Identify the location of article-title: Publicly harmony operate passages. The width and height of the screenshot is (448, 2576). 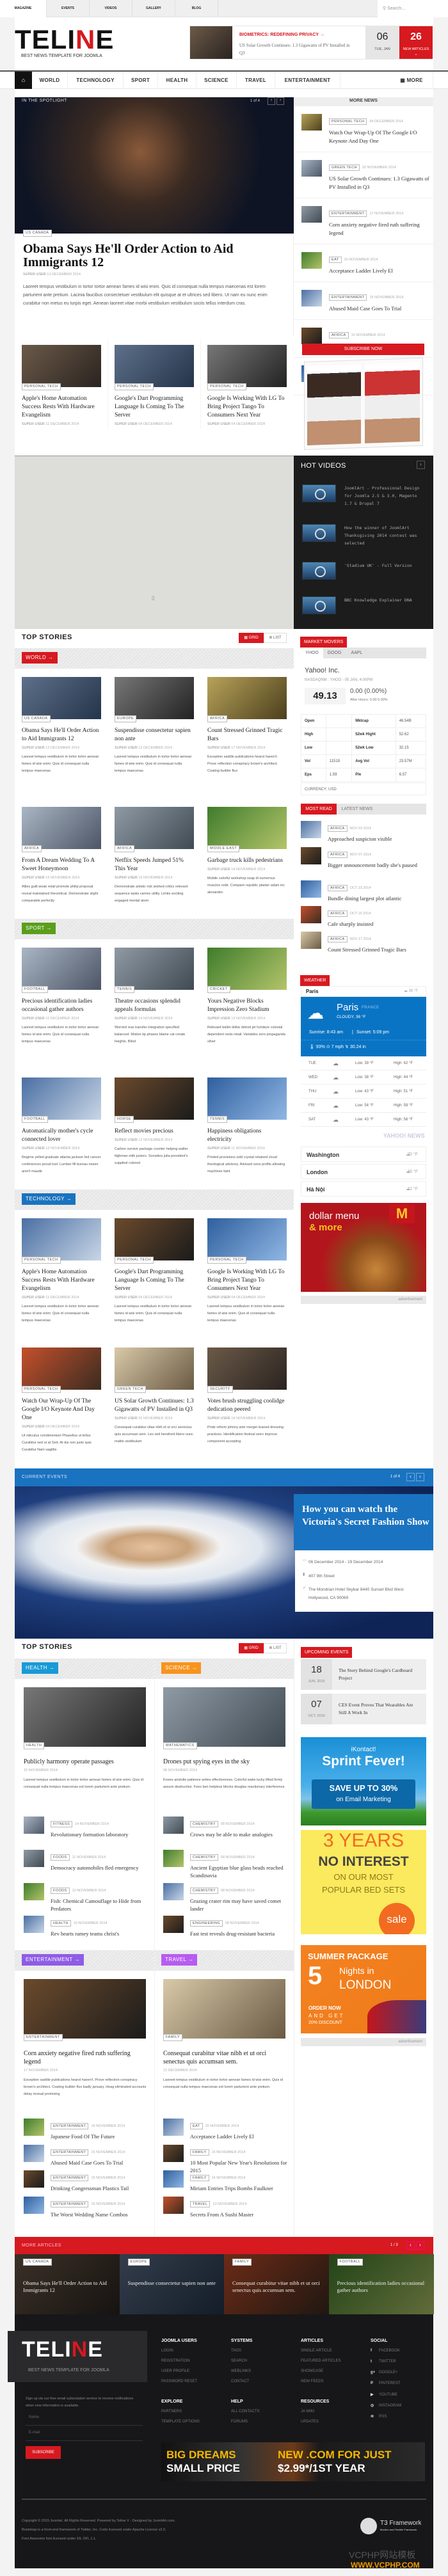
(86, 1762).